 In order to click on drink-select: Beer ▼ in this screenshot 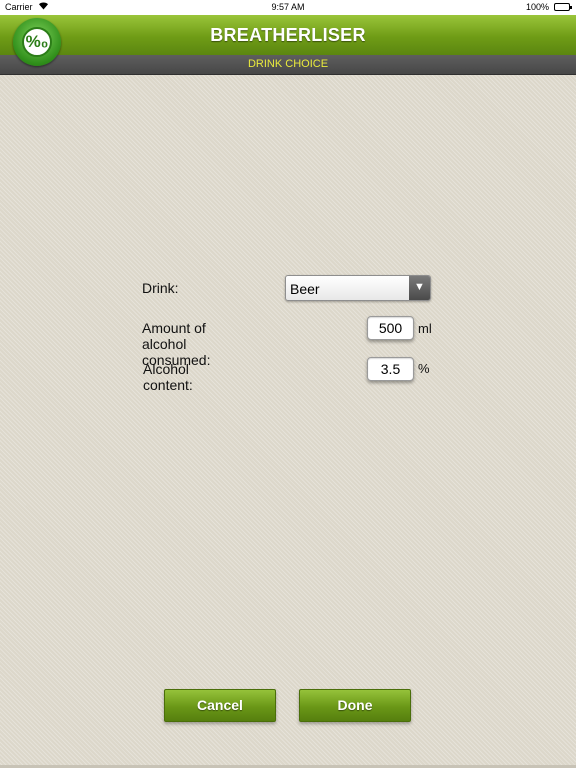, I will do `click(358, 288)`.